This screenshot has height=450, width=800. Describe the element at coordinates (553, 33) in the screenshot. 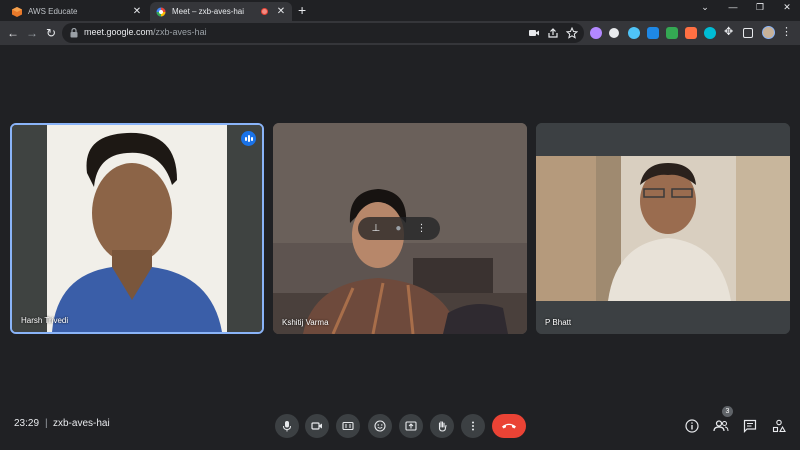

I see `share-icon` at that location.